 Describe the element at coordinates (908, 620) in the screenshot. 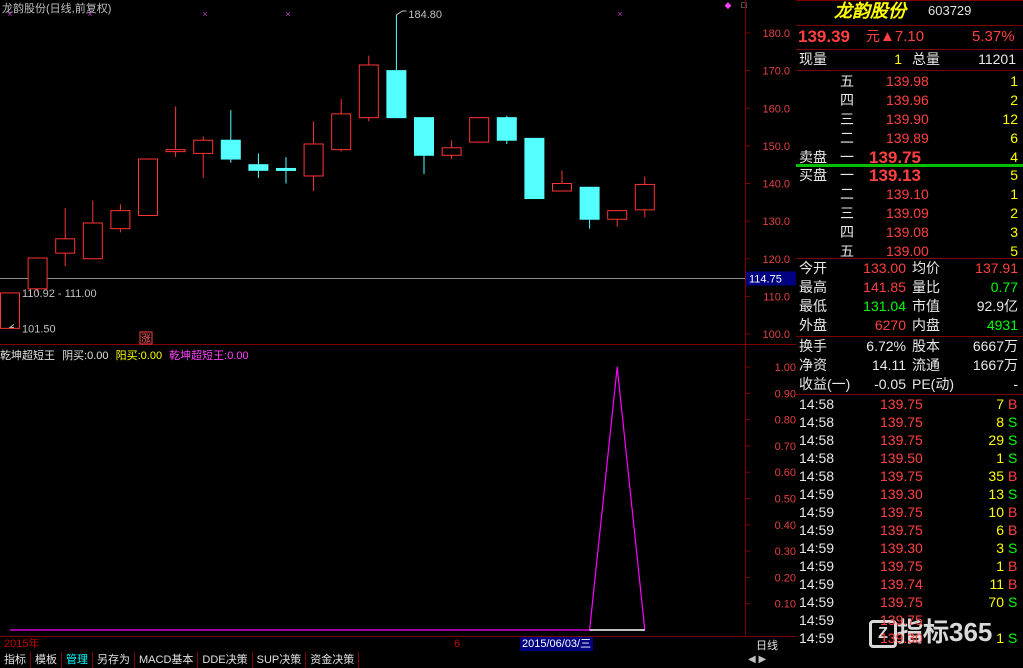

I see `tick-row: 14:59 139.75` at that location.